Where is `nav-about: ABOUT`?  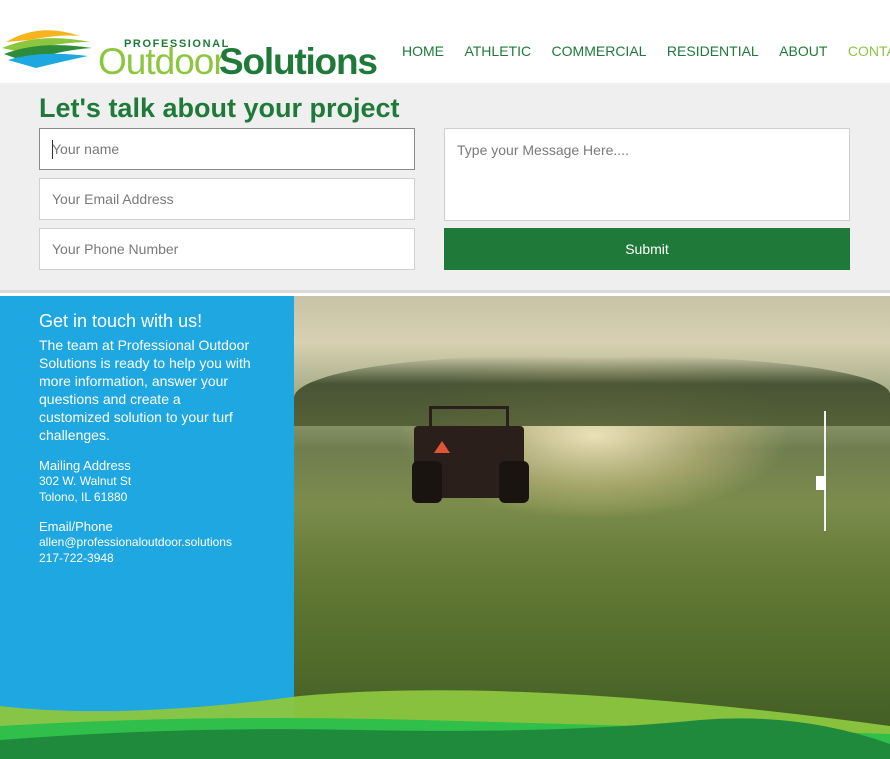 nav-about: ABOUT is located at coordinates (803, 51).